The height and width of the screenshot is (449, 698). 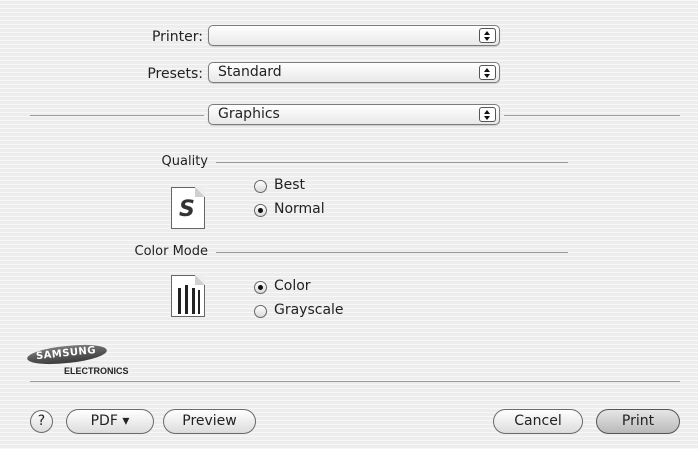 What do you see at coordinates (260, 311) in the screenshot?
I see `radio-grayscale` at bounding box center [260, 311].